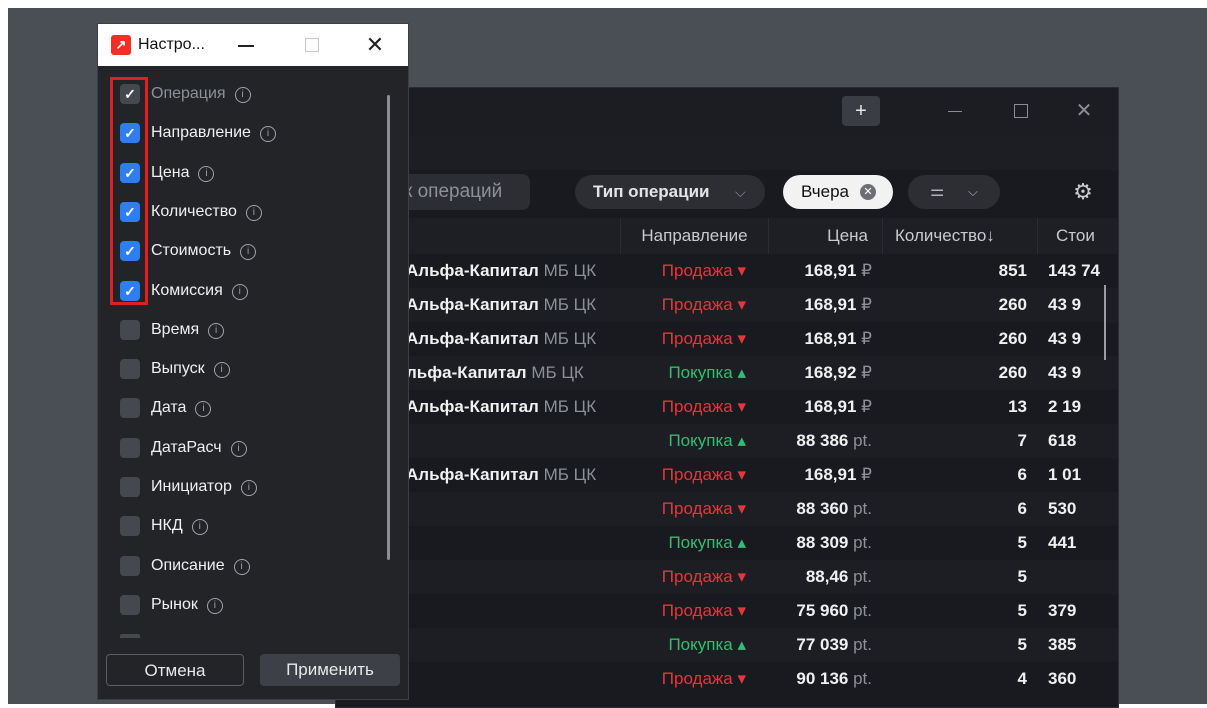 This screenshot has width=1207, height=708. I want to click on quantity-cell: 5, so click(1022, 542).